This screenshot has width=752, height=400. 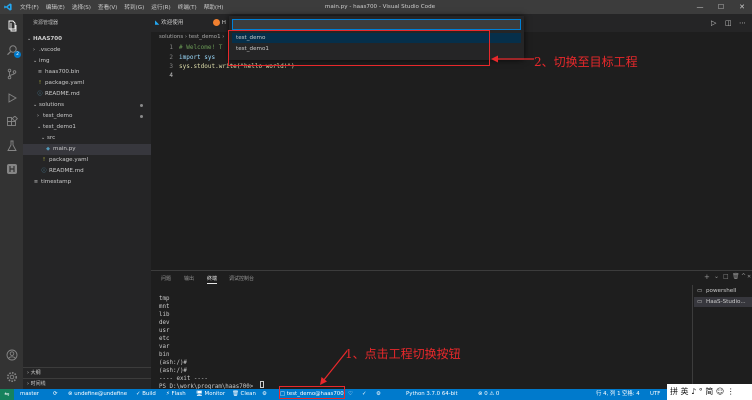 What do you see at coordinates (723, 291) in the screenshot?
I see `terminal-item-powershell: ▭ powershell` at bounding box center [723, 291].